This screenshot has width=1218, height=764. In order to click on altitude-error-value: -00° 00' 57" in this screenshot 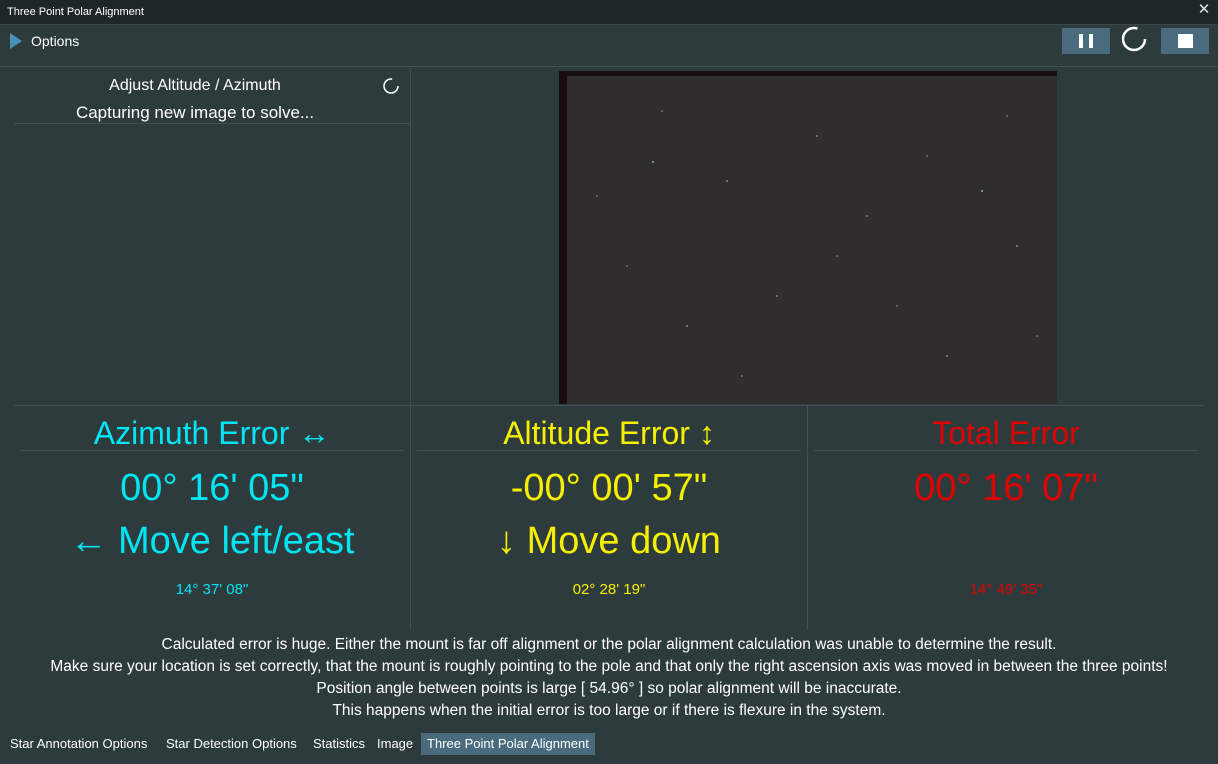, I will do `click(609, 488)`.